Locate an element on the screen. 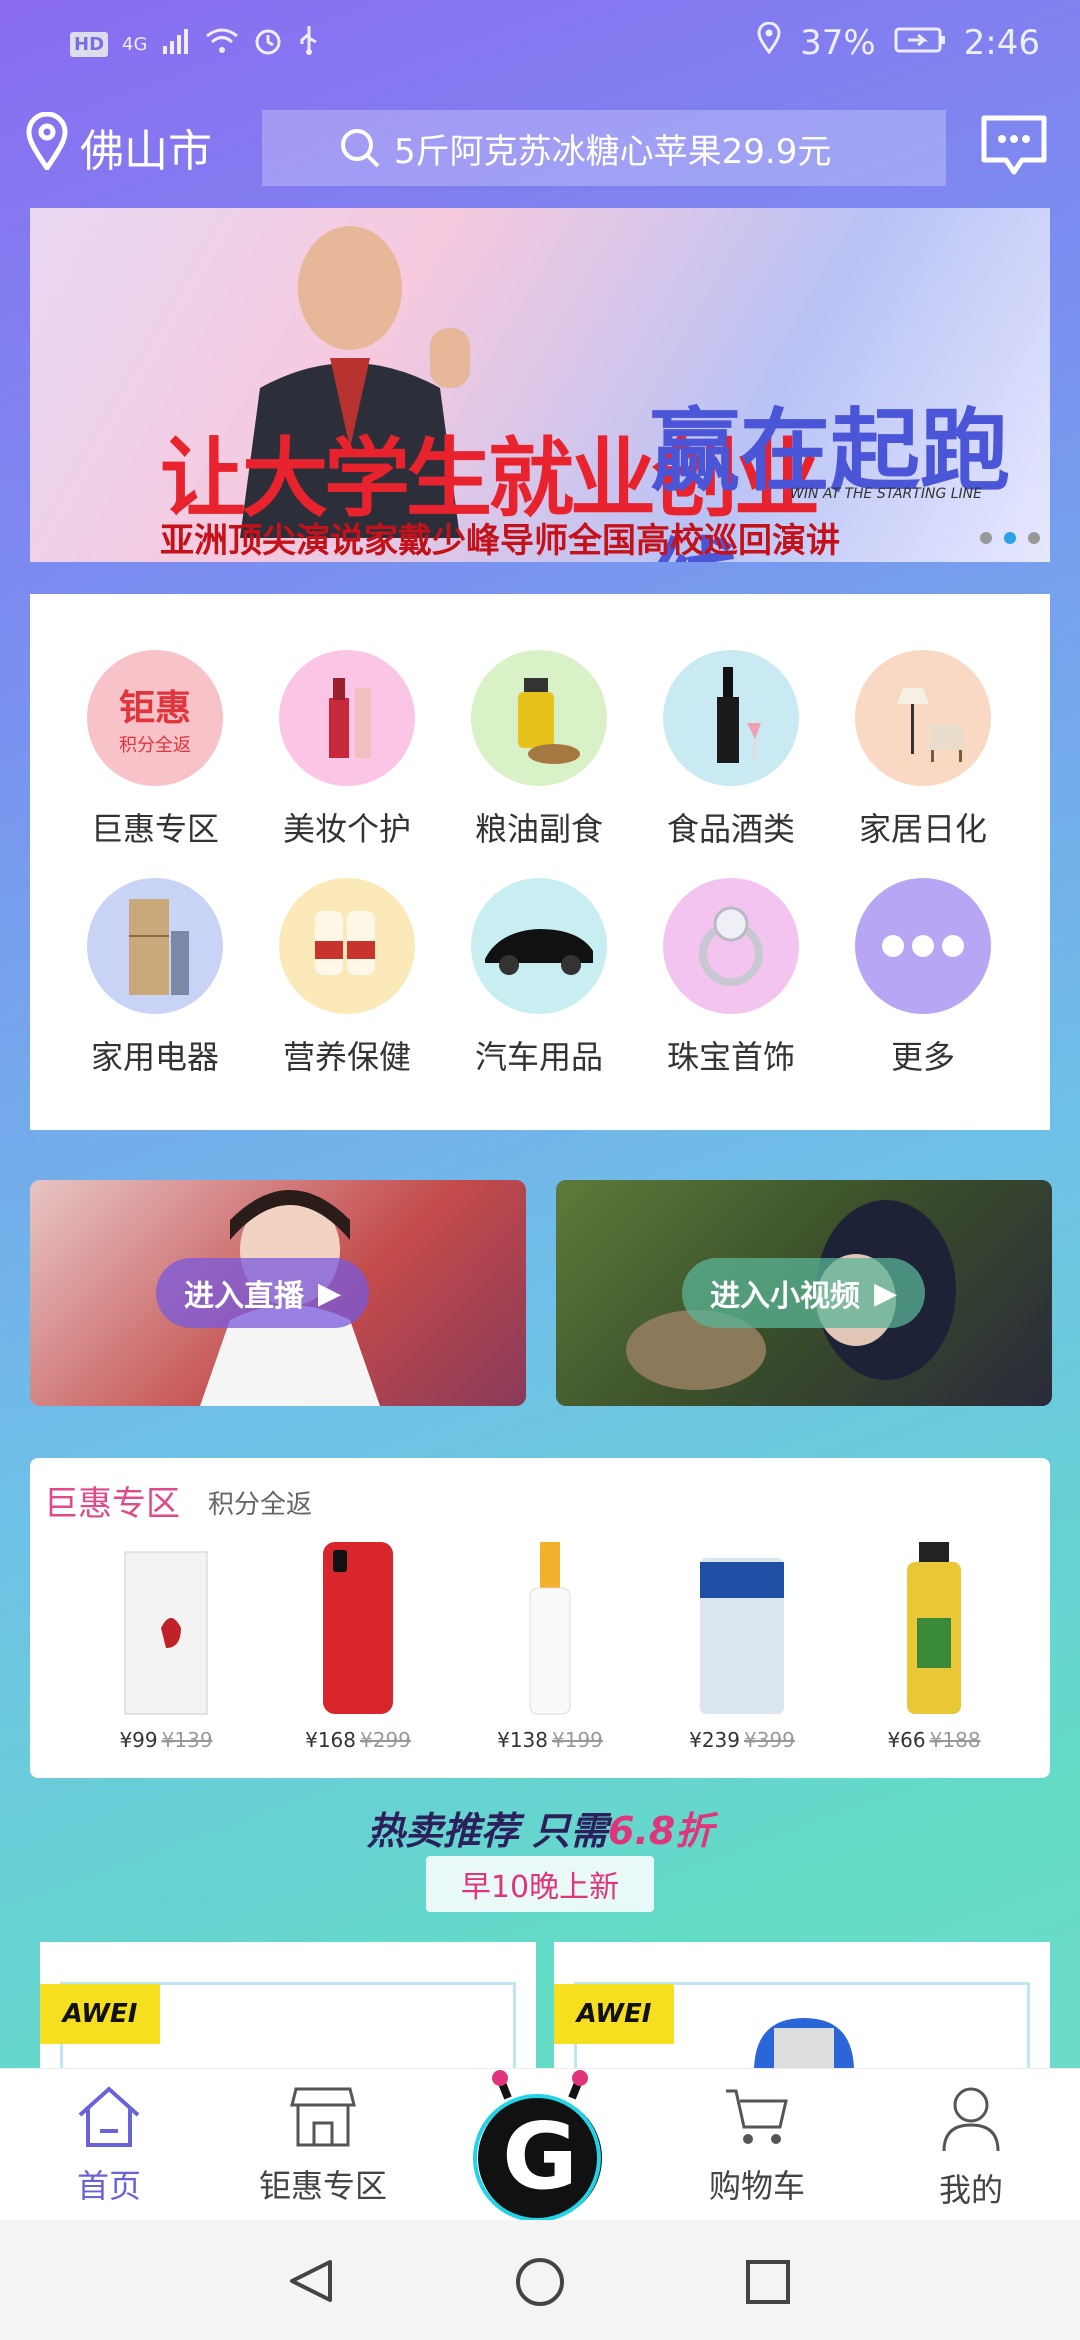  nav-cart: 购物车 is located at coordinates (757, 2145).